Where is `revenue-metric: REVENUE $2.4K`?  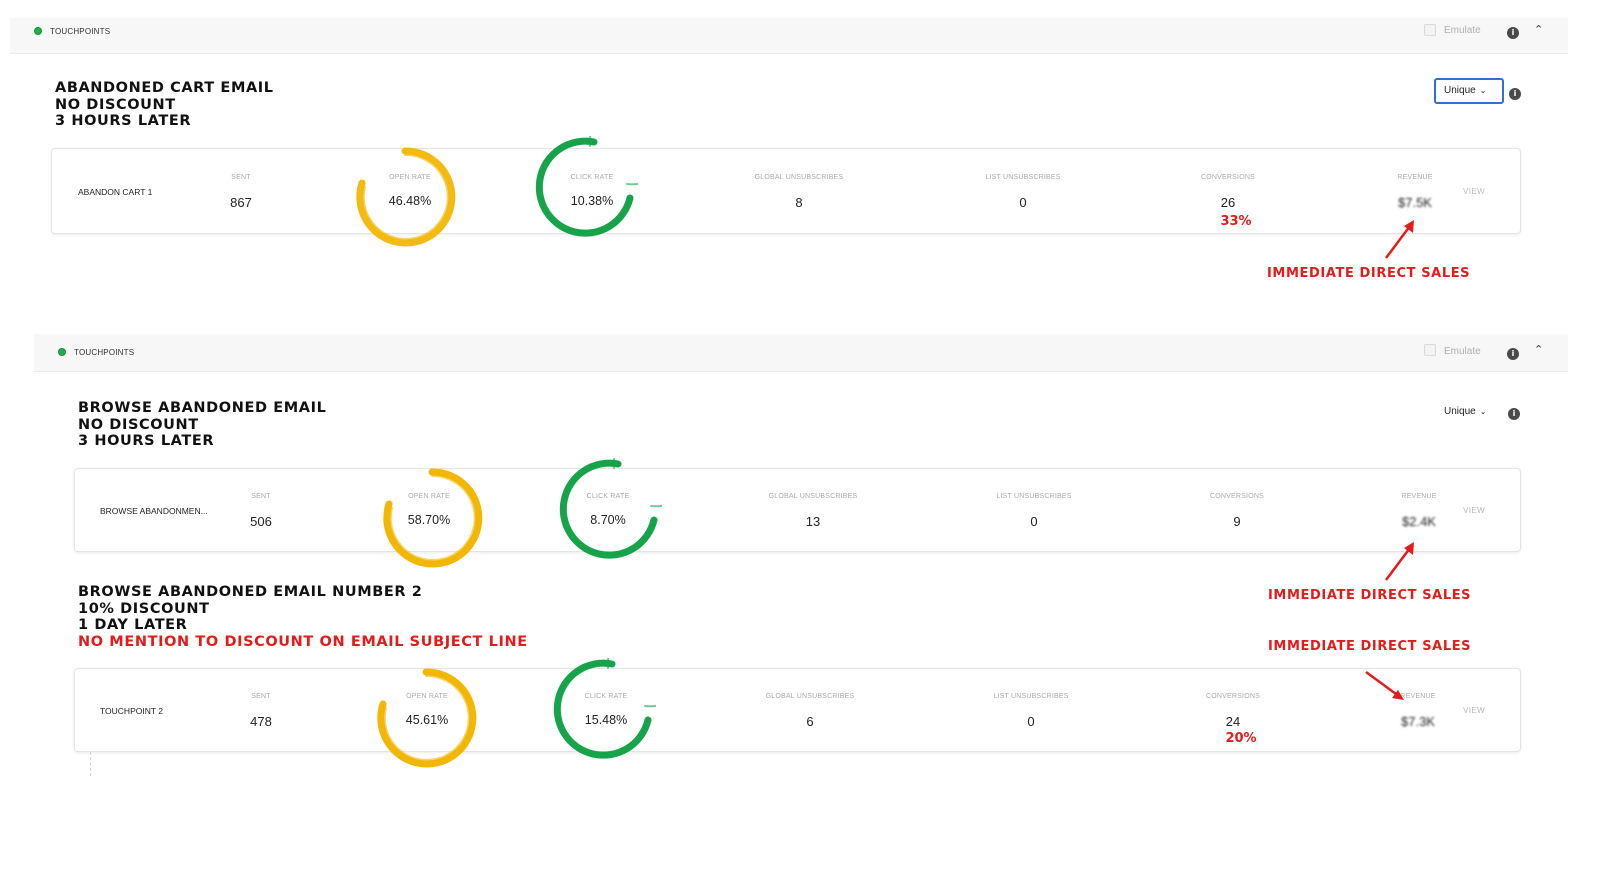 revenue-metric: REVENUE $2.4K is located at coordinates (1418, 511).